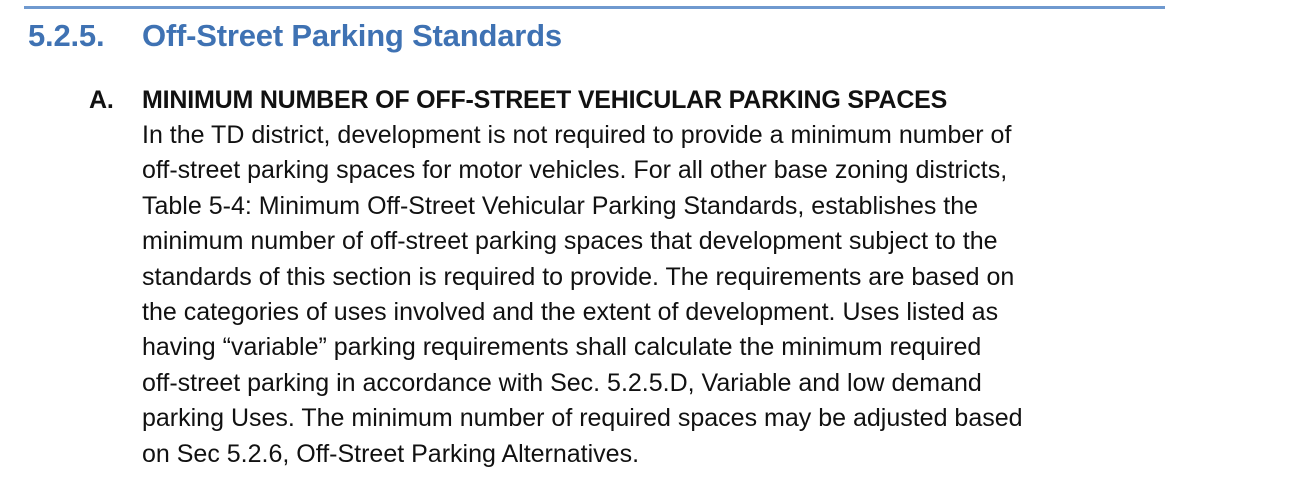 The width and height of the screenshot is (1290, 494). I want to click on section-heading: 5.2.5. Off-Street Parking Standards, so click(295, 36).